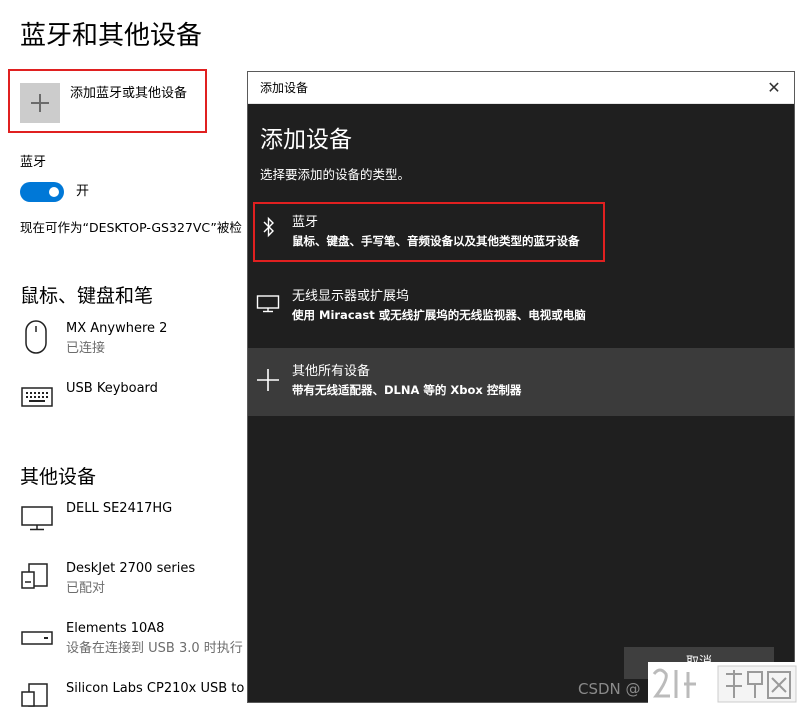 The width and height of the screenshot is (806, 709). Describe the element at coordinates (284, 88) in the screenshot. I see `dialog-window-title: 添加设备` at that location.